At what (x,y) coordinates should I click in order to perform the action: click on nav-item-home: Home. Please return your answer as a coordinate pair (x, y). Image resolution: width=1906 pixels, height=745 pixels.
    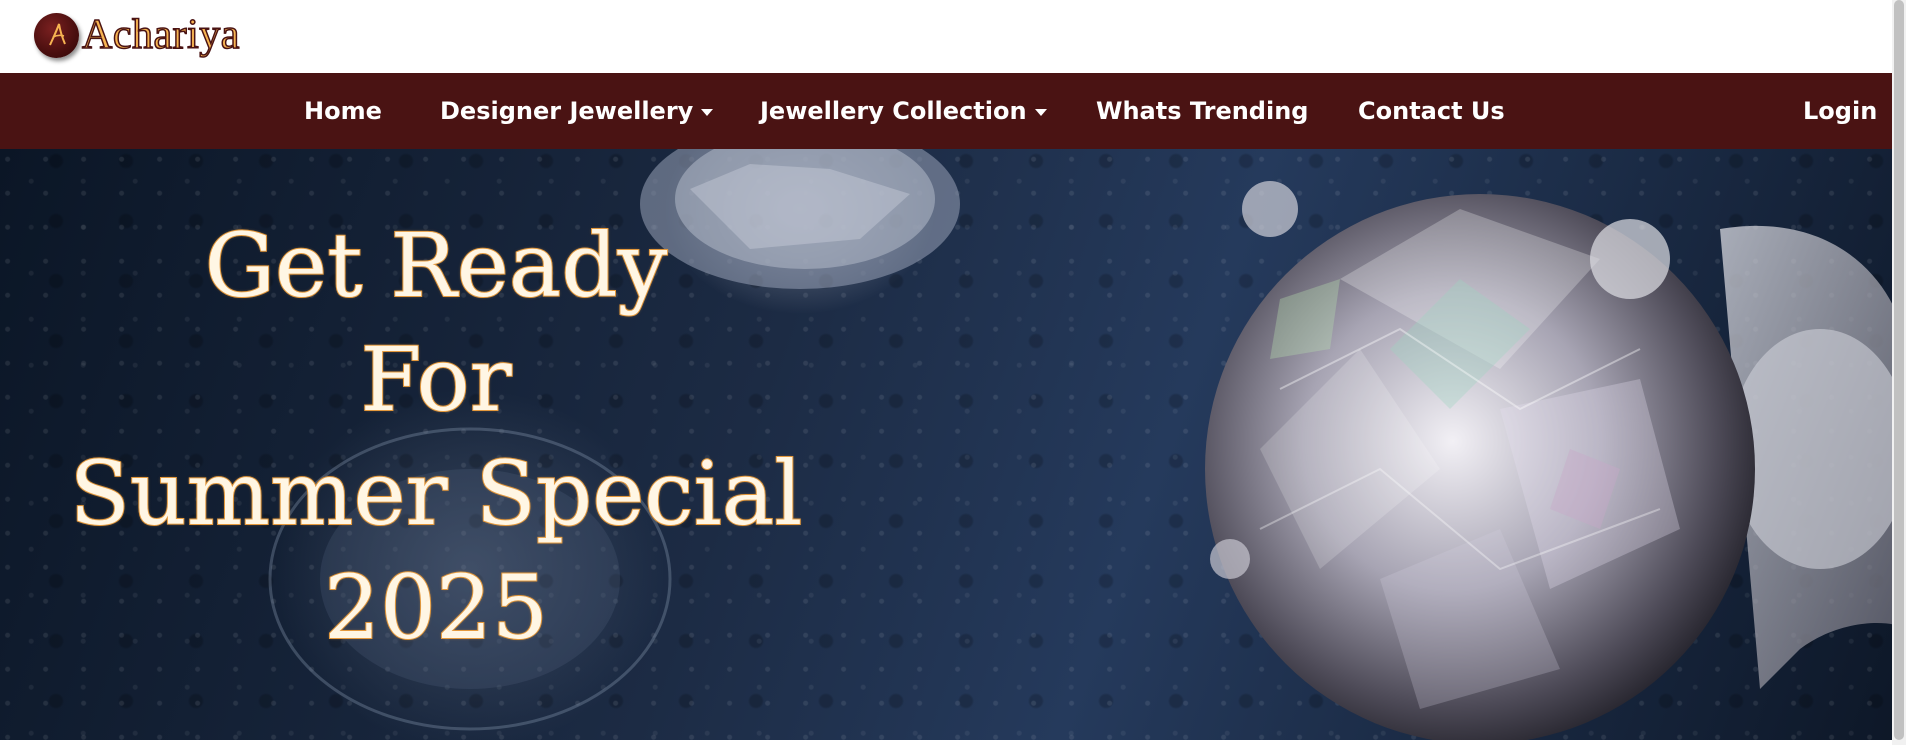
    Looking at the image, I should click on (343, 111).